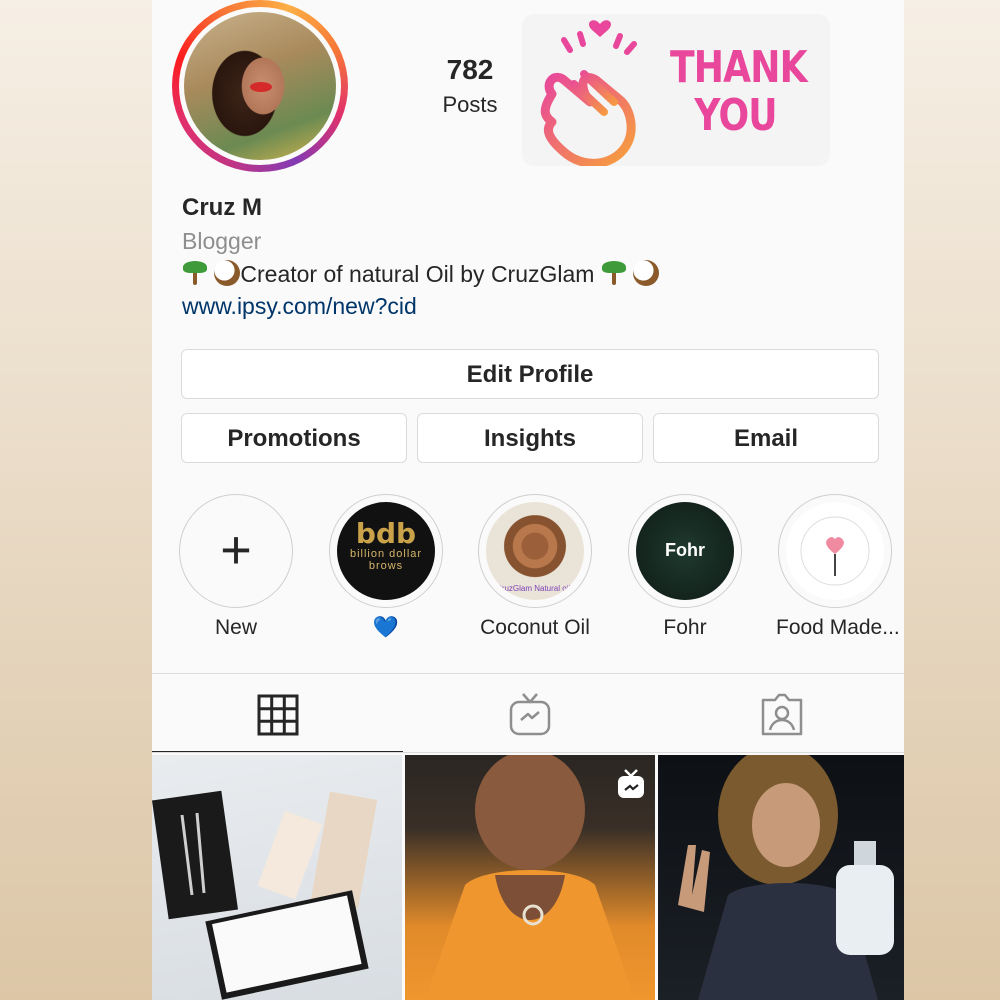 The height and width of the screenshot is (1000, 1000). I want to click on igtv-icon, so click(530, 714).